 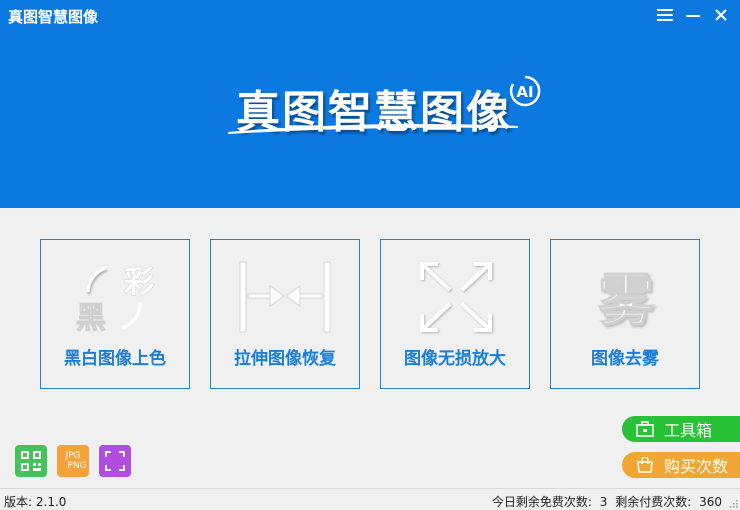 I want to click on card-stretch-restore: 拉伸图像恢复, so click(x=285, y=314).